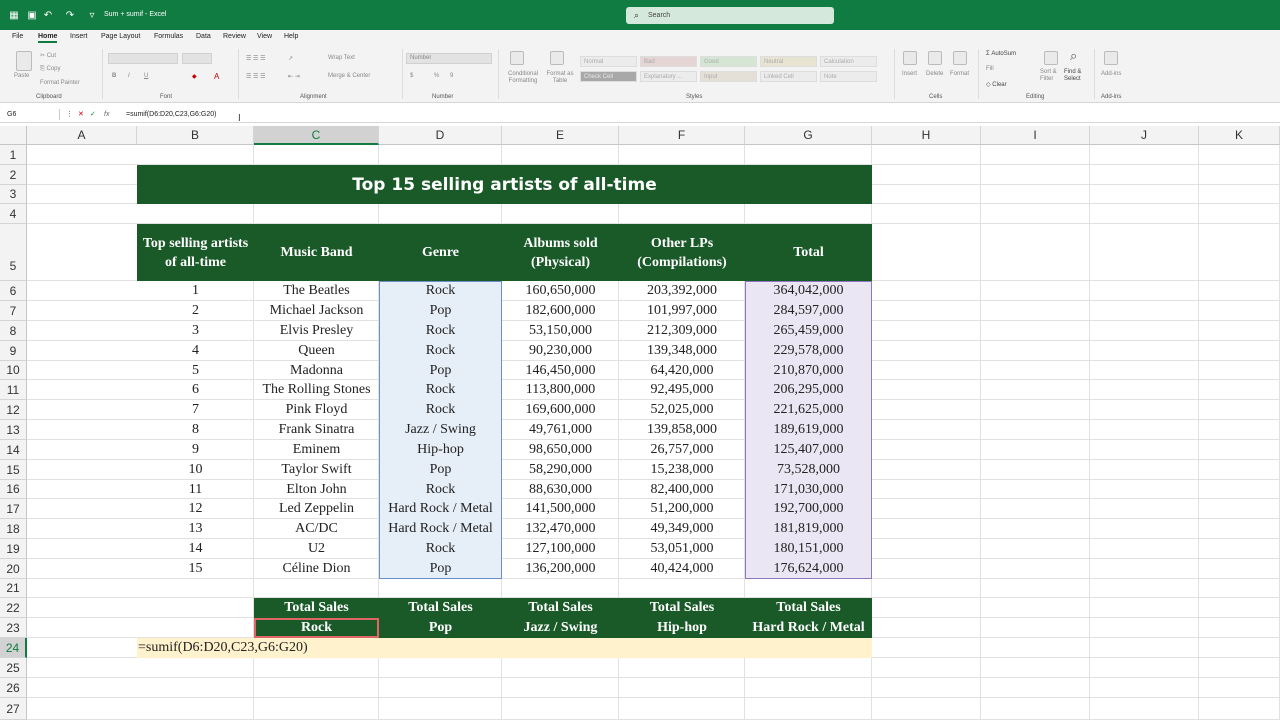  What do you see at coordinates (440, 450) in the screenshot?
I see `cell-genre: Hip-hop` at bounding box center [440, 450].